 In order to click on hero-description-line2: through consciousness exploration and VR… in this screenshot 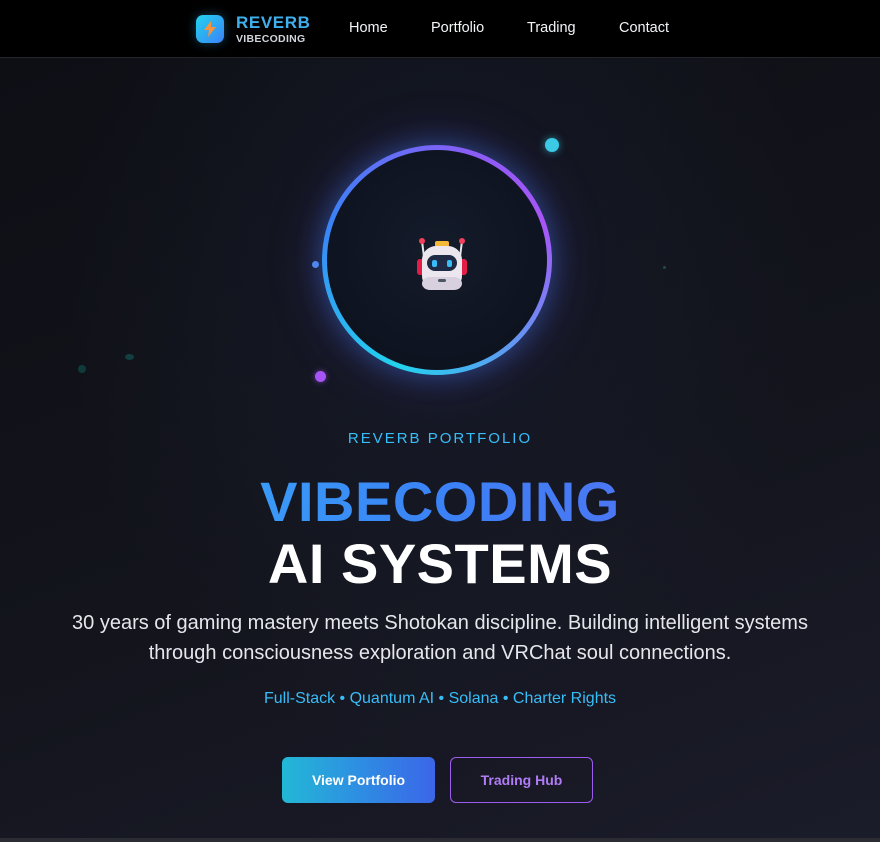, I will do `click(440, 653)`.